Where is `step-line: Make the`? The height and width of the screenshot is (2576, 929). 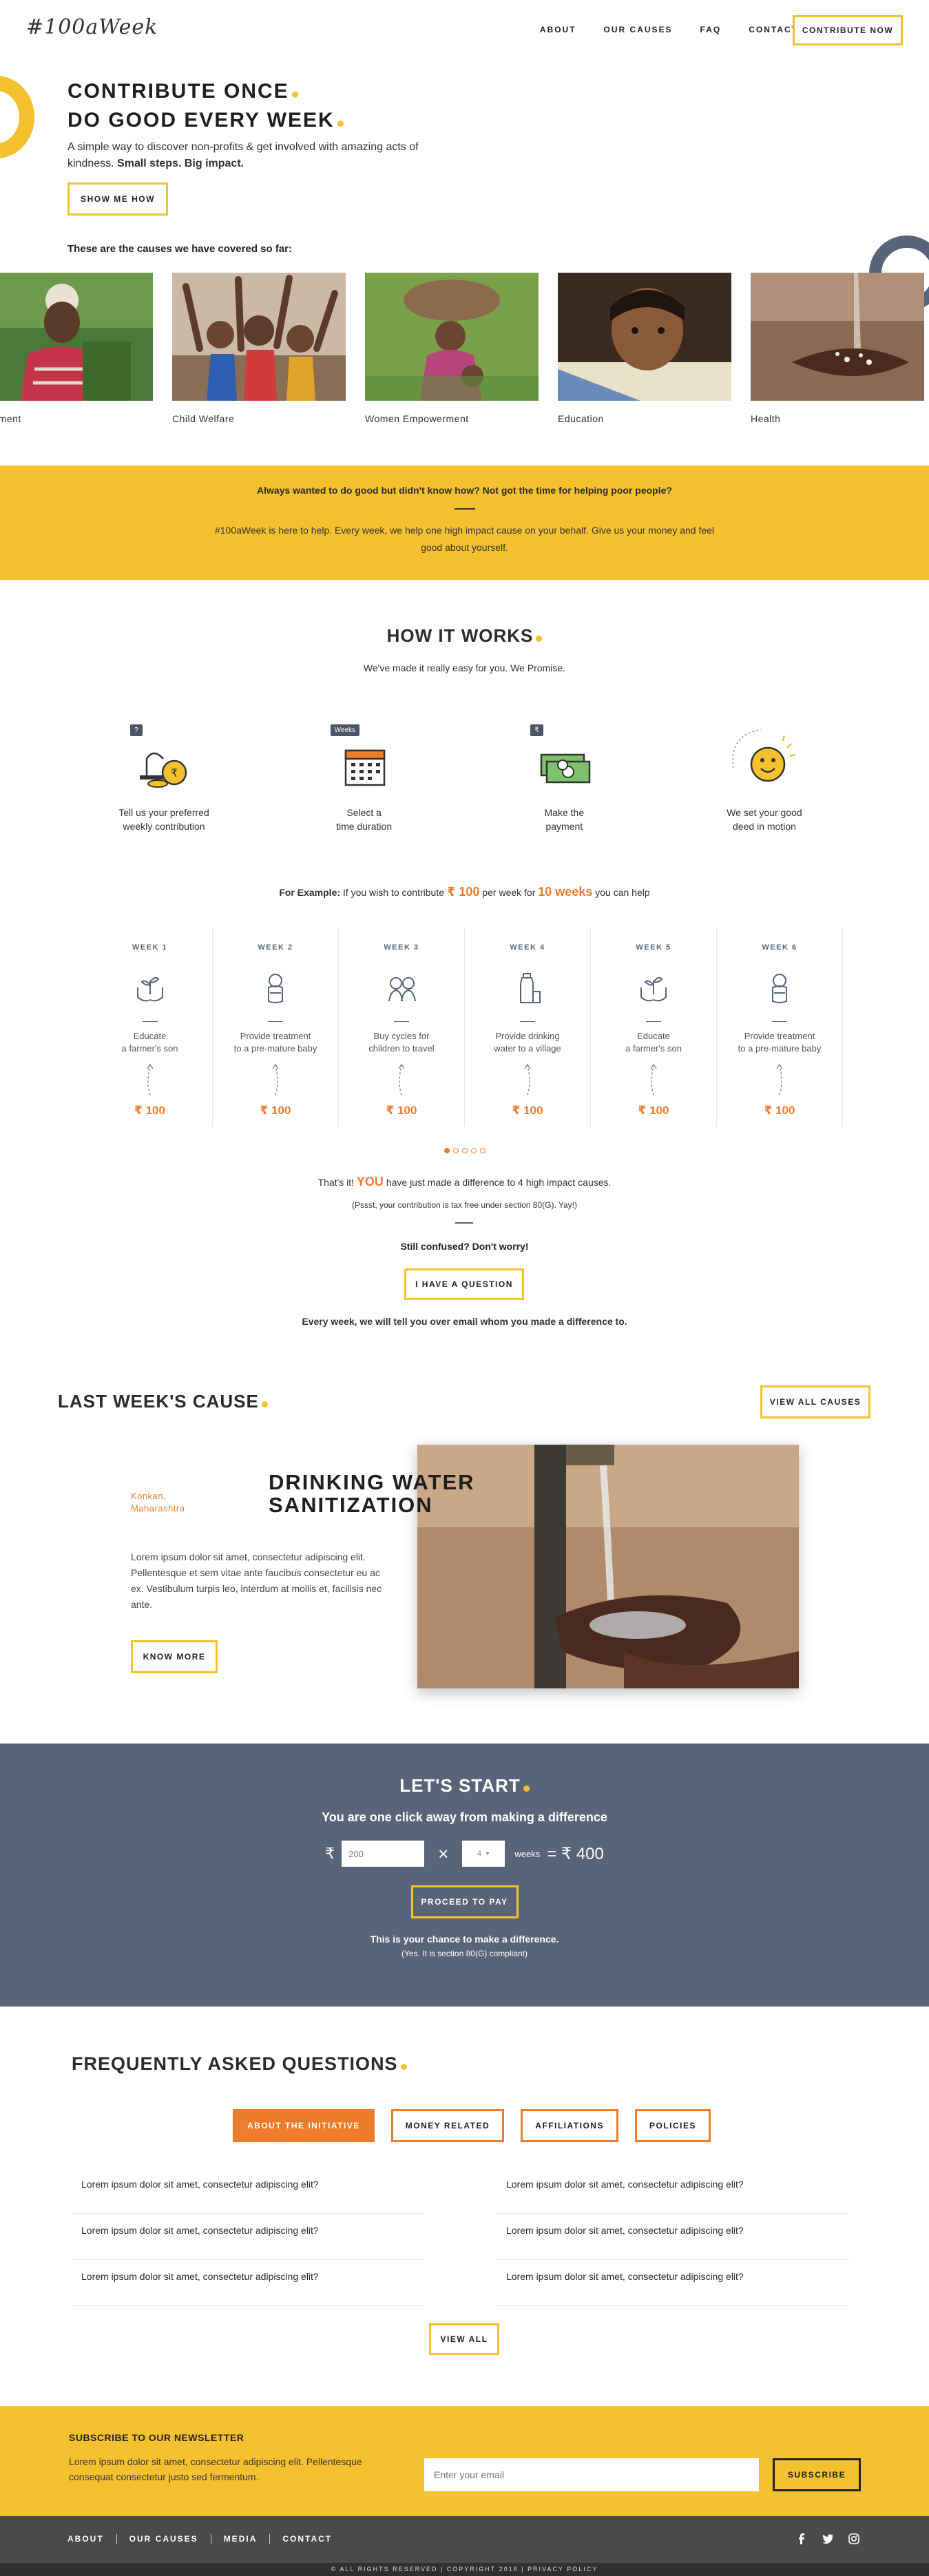 step-line: Make the is located at coordinates (564, 812).